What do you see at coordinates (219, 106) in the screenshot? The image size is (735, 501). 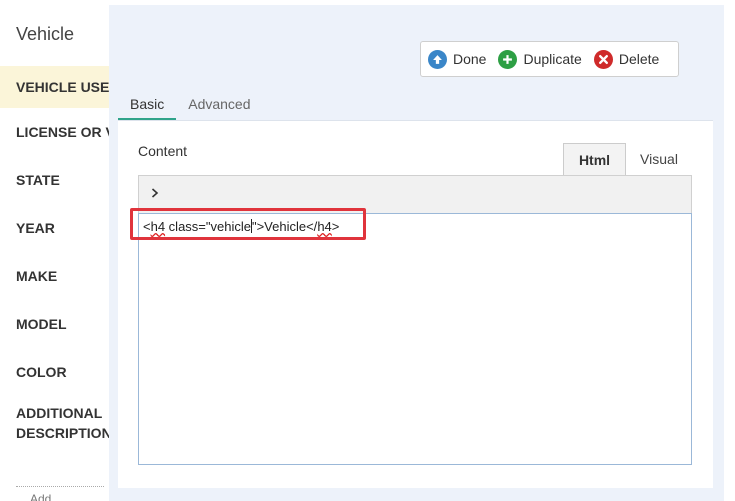 I see `tab-advanced: Advanced` at bounding box center [219, 106].